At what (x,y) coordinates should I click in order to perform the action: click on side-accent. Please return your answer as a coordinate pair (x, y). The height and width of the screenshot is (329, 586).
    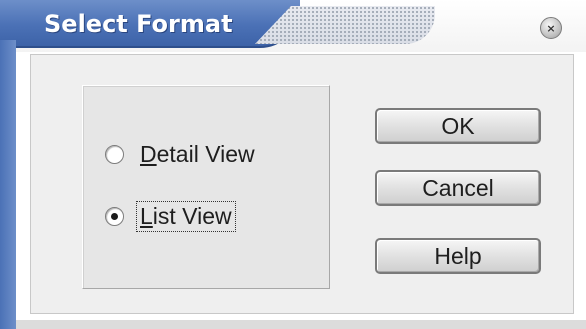
    Looking at the image, I should click on (8, 184).